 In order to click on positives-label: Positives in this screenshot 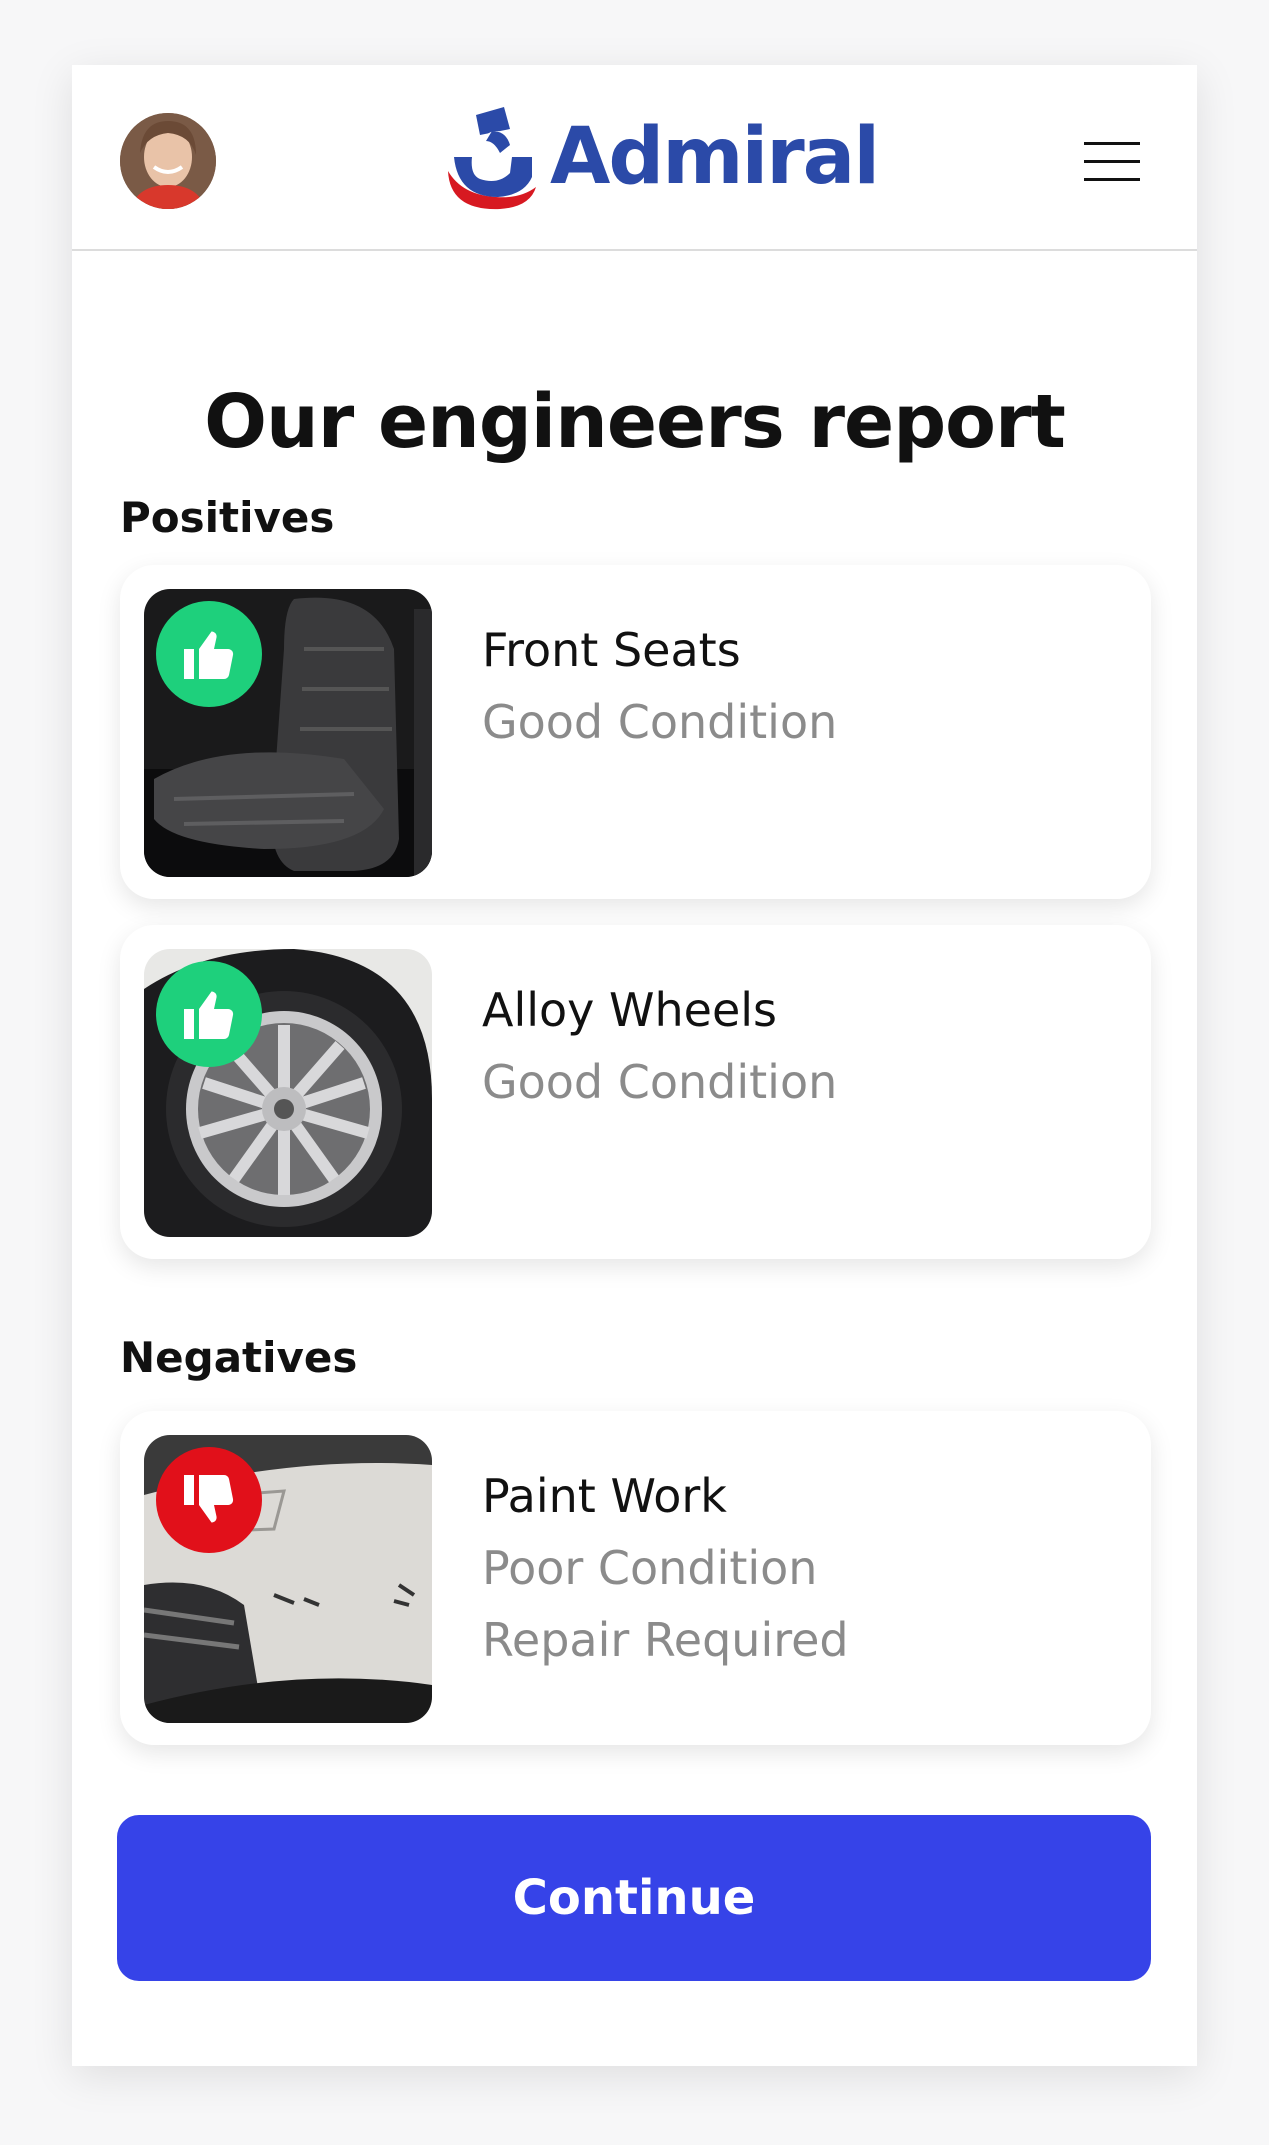, I will do `click(227, 517)`.